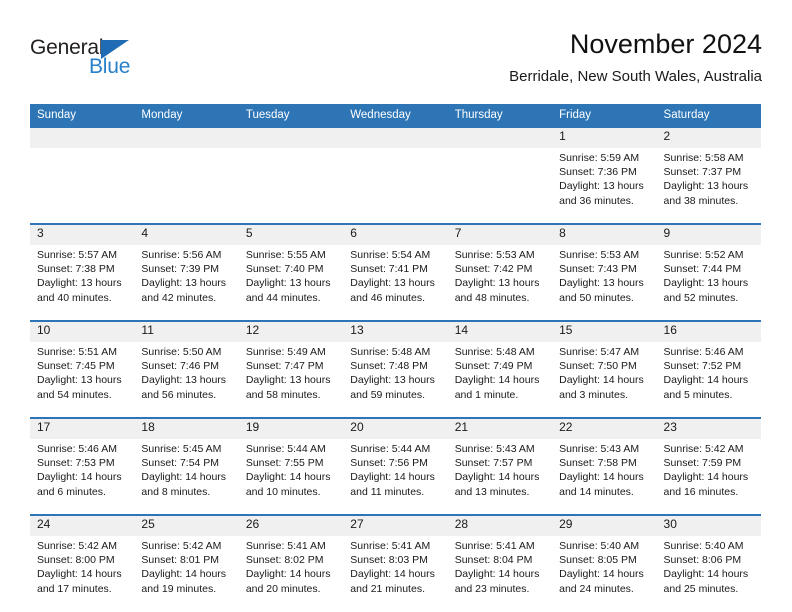 This screenshot has height=612, width=792. I want to click on day-sunset-text: Sunset: 7:58 PM, so click(598, 463).